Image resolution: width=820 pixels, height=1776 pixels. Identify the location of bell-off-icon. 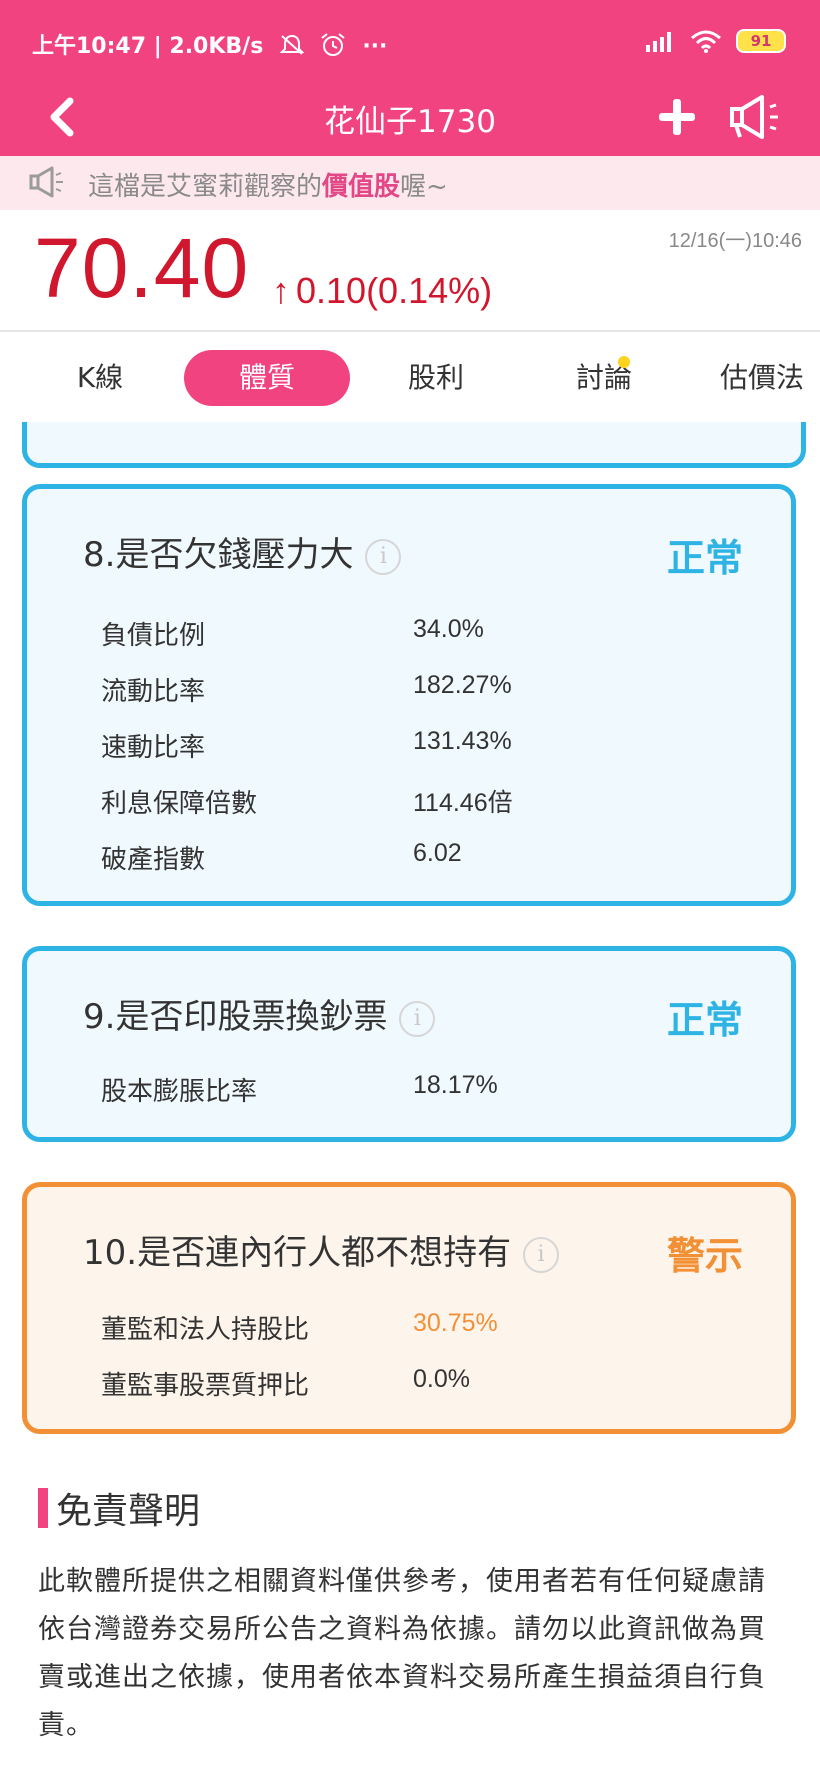
(292, 44).